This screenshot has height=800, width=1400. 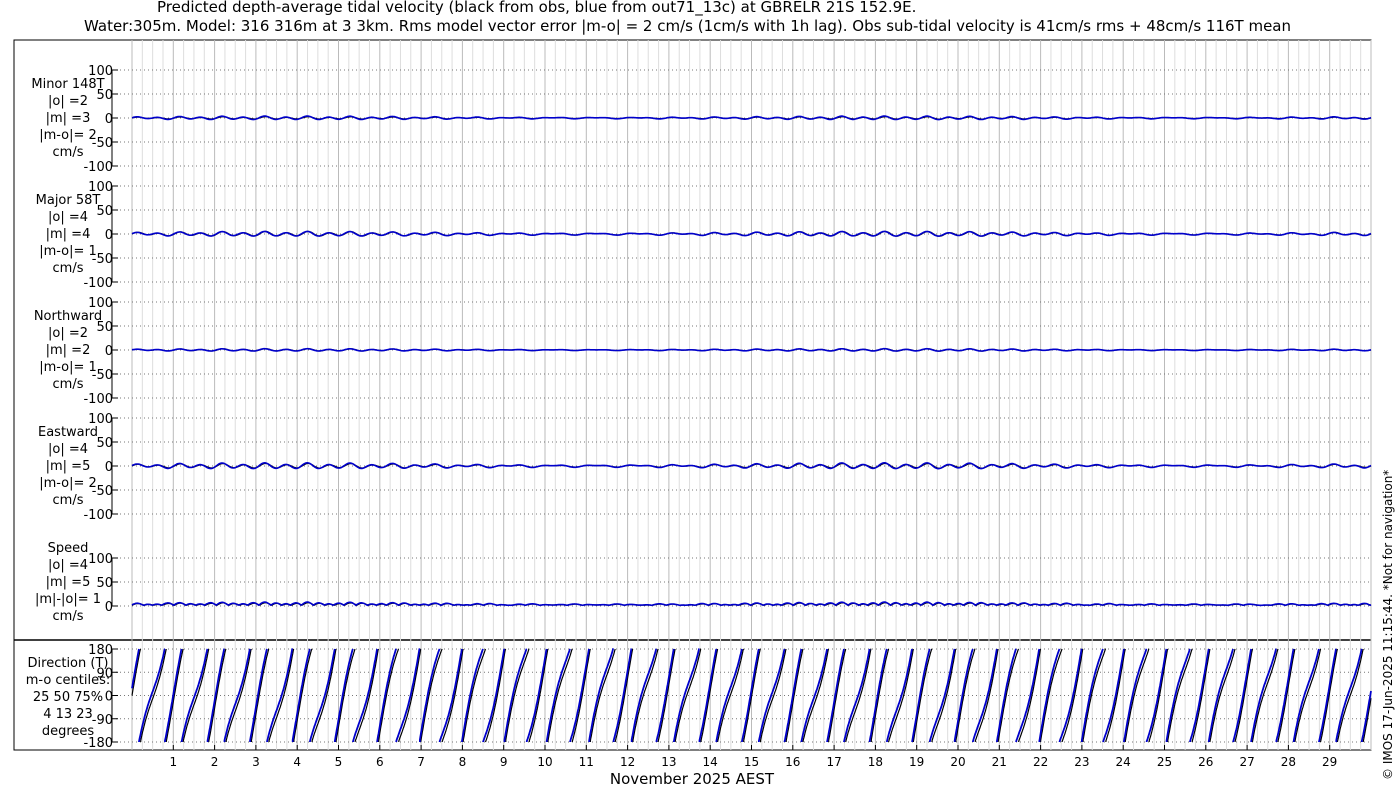 I want to click on panel-label-speed: |m|-|o|= 1, so click(x=68, y=599).